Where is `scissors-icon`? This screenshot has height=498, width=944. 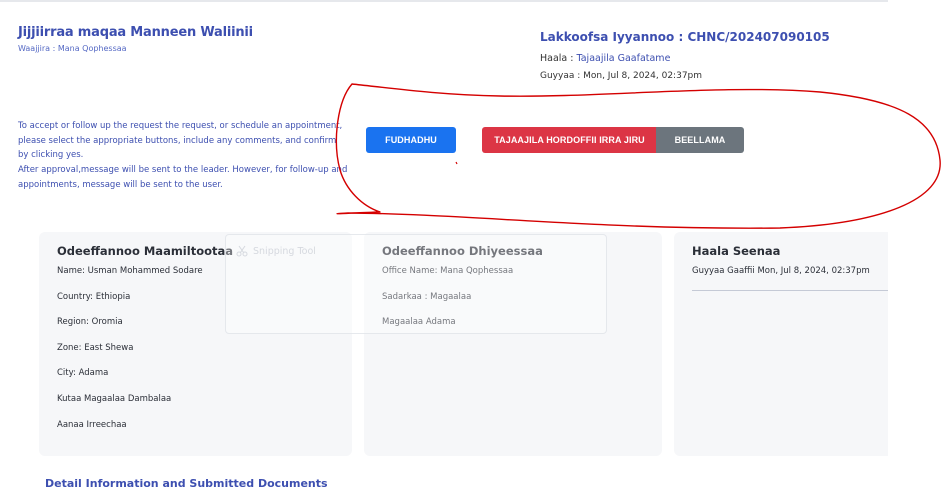 scissors-icon is located at coordinates (242, 251).